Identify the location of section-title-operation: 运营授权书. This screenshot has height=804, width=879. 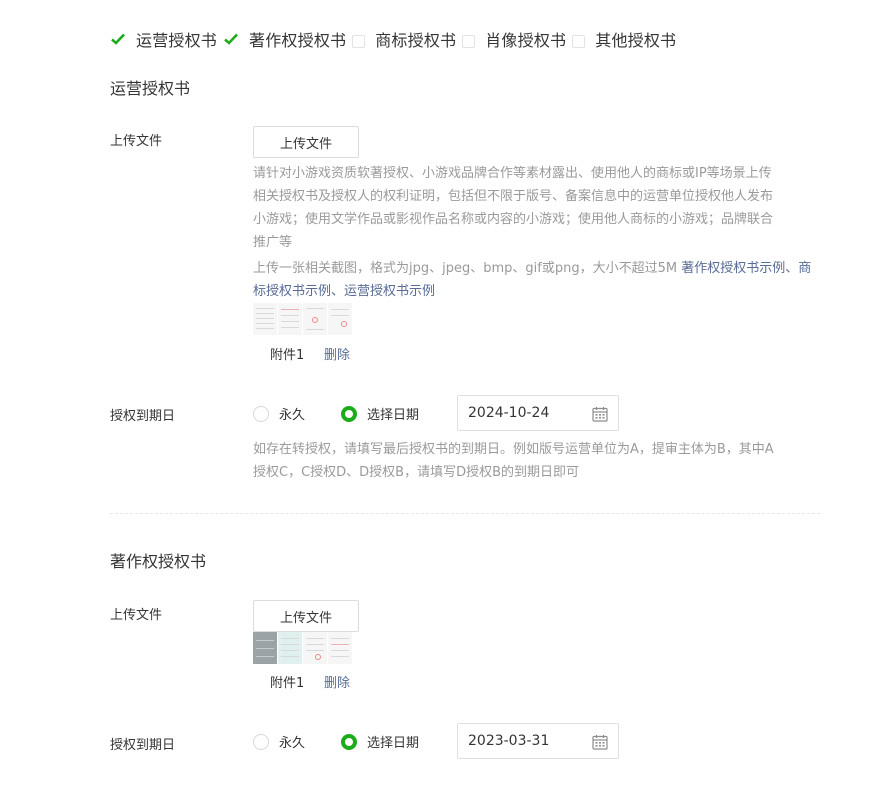
(150, 88).